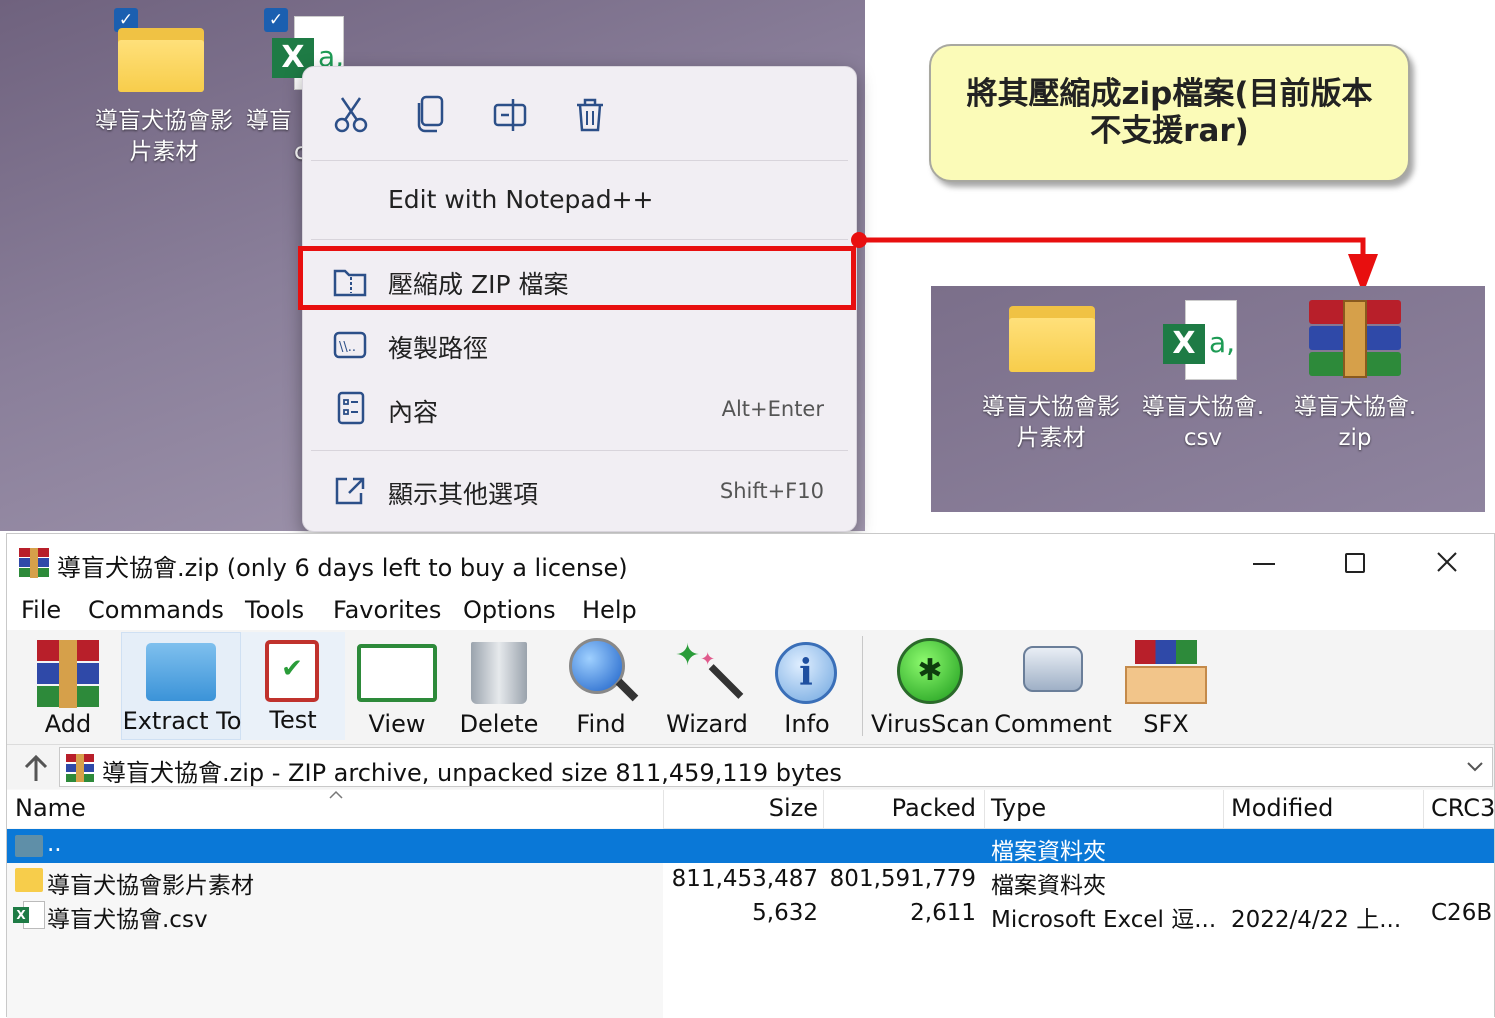  I want to click on folder-up-icon, so click(29, 846).